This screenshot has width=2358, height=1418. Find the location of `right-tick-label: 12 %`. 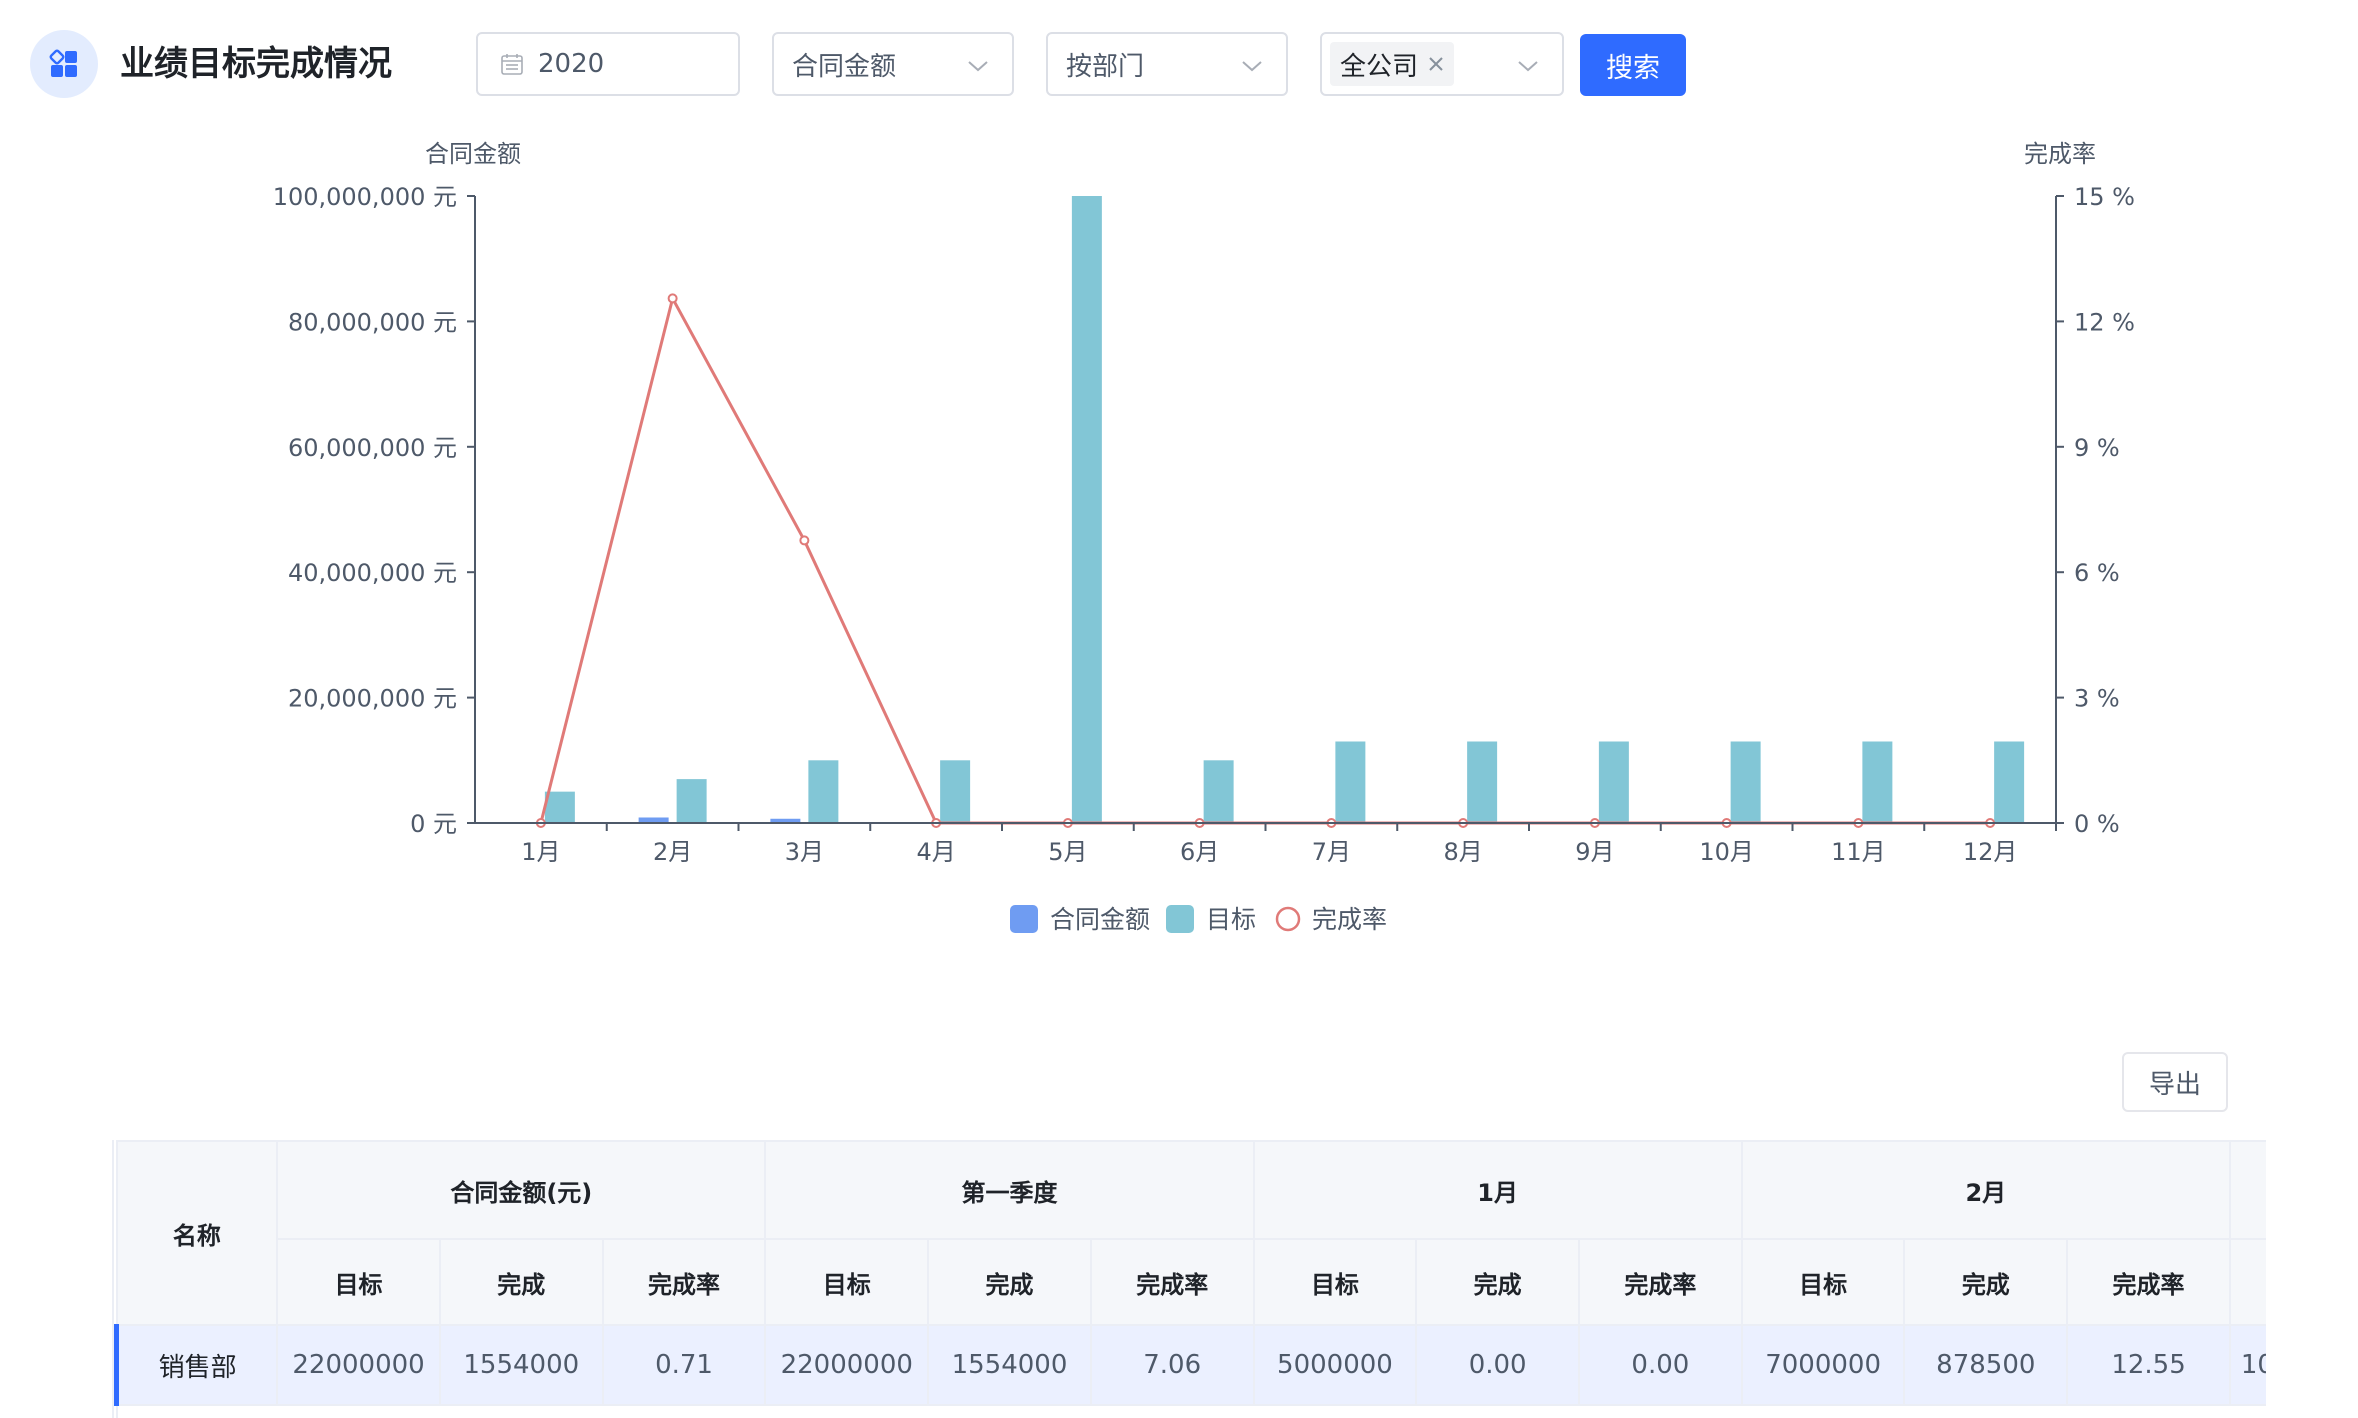

right-tick-label: 12 % is located at coordinates (2104, 322).